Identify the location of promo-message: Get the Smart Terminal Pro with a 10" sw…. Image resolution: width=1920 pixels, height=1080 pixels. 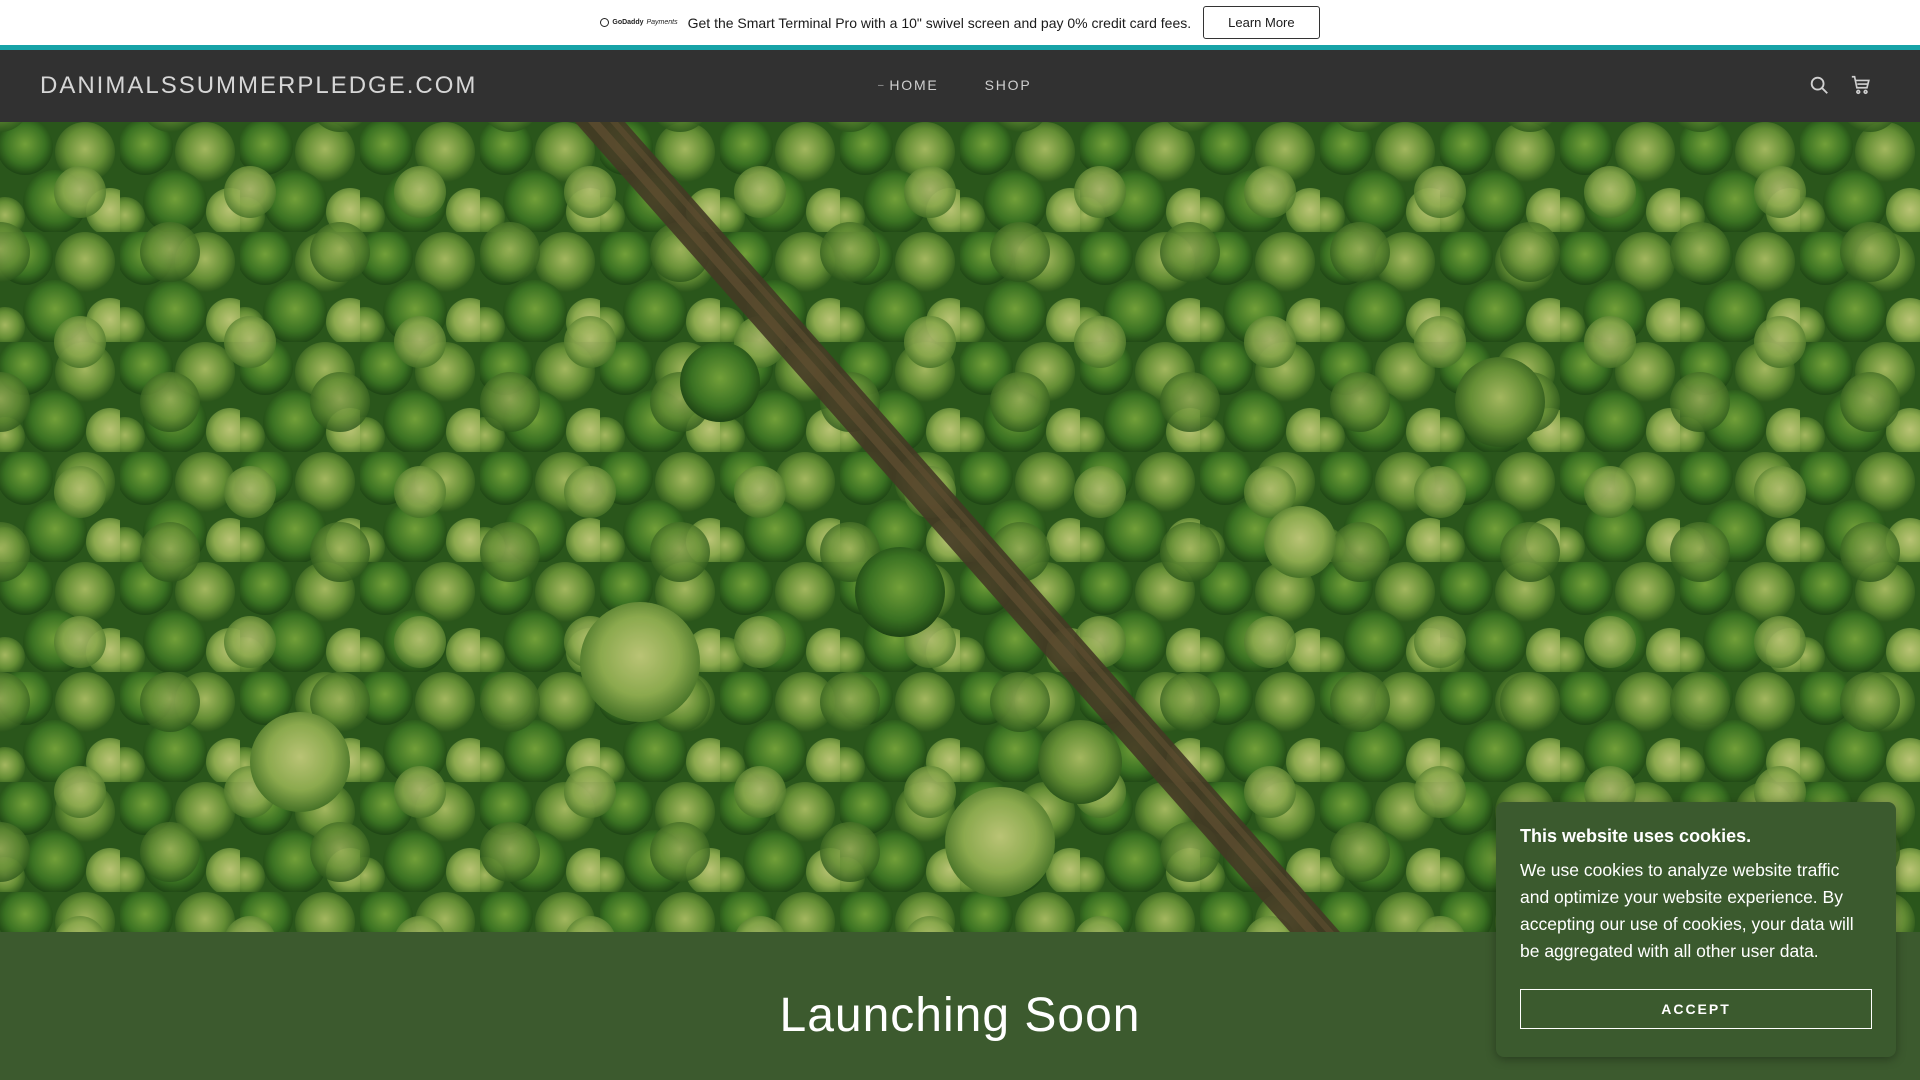
(939, 22).